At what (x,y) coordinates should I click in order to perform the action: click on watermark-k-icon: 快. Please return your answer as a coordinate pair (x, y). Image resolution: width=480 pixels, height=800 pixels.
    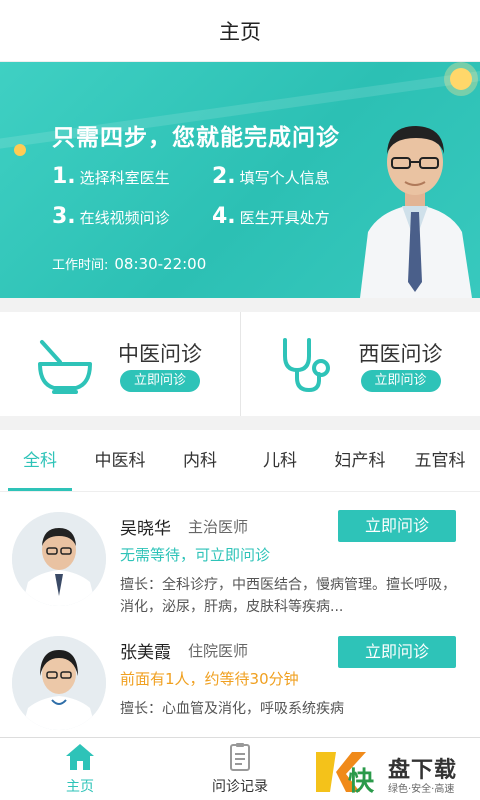
    Looking at the image, I should click on (345, 774).